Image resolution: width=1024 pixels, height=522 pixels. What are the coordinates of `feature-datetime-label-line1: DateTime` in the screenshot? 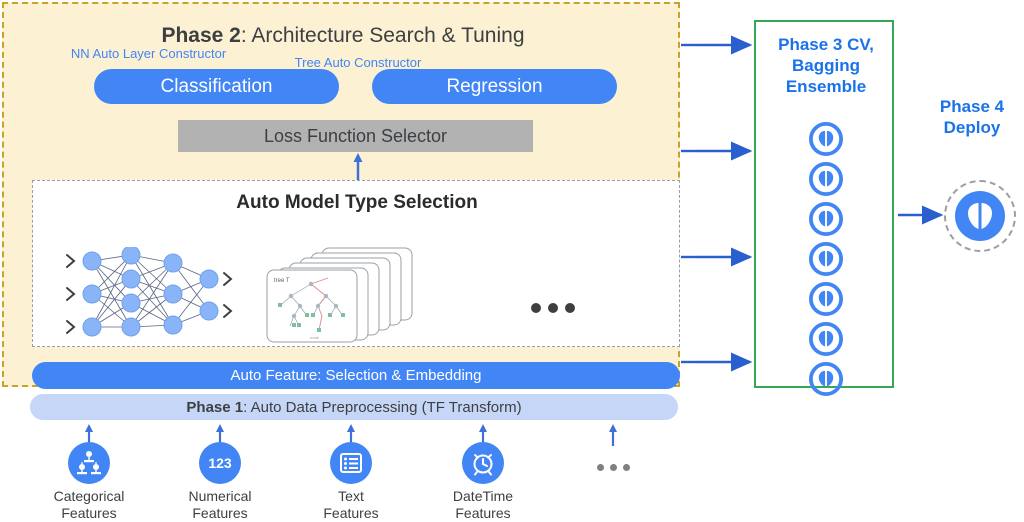 It's located at (483, 496).